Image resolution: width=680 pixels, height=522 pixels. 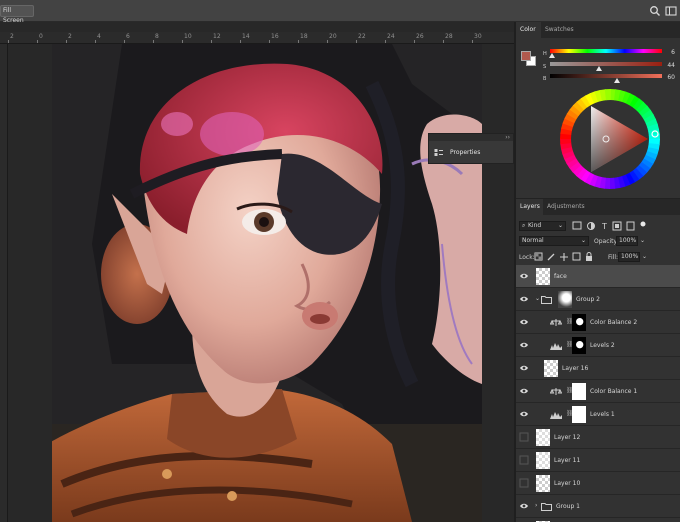 I want to click on layer-name: face, so click(x=560, y=276).